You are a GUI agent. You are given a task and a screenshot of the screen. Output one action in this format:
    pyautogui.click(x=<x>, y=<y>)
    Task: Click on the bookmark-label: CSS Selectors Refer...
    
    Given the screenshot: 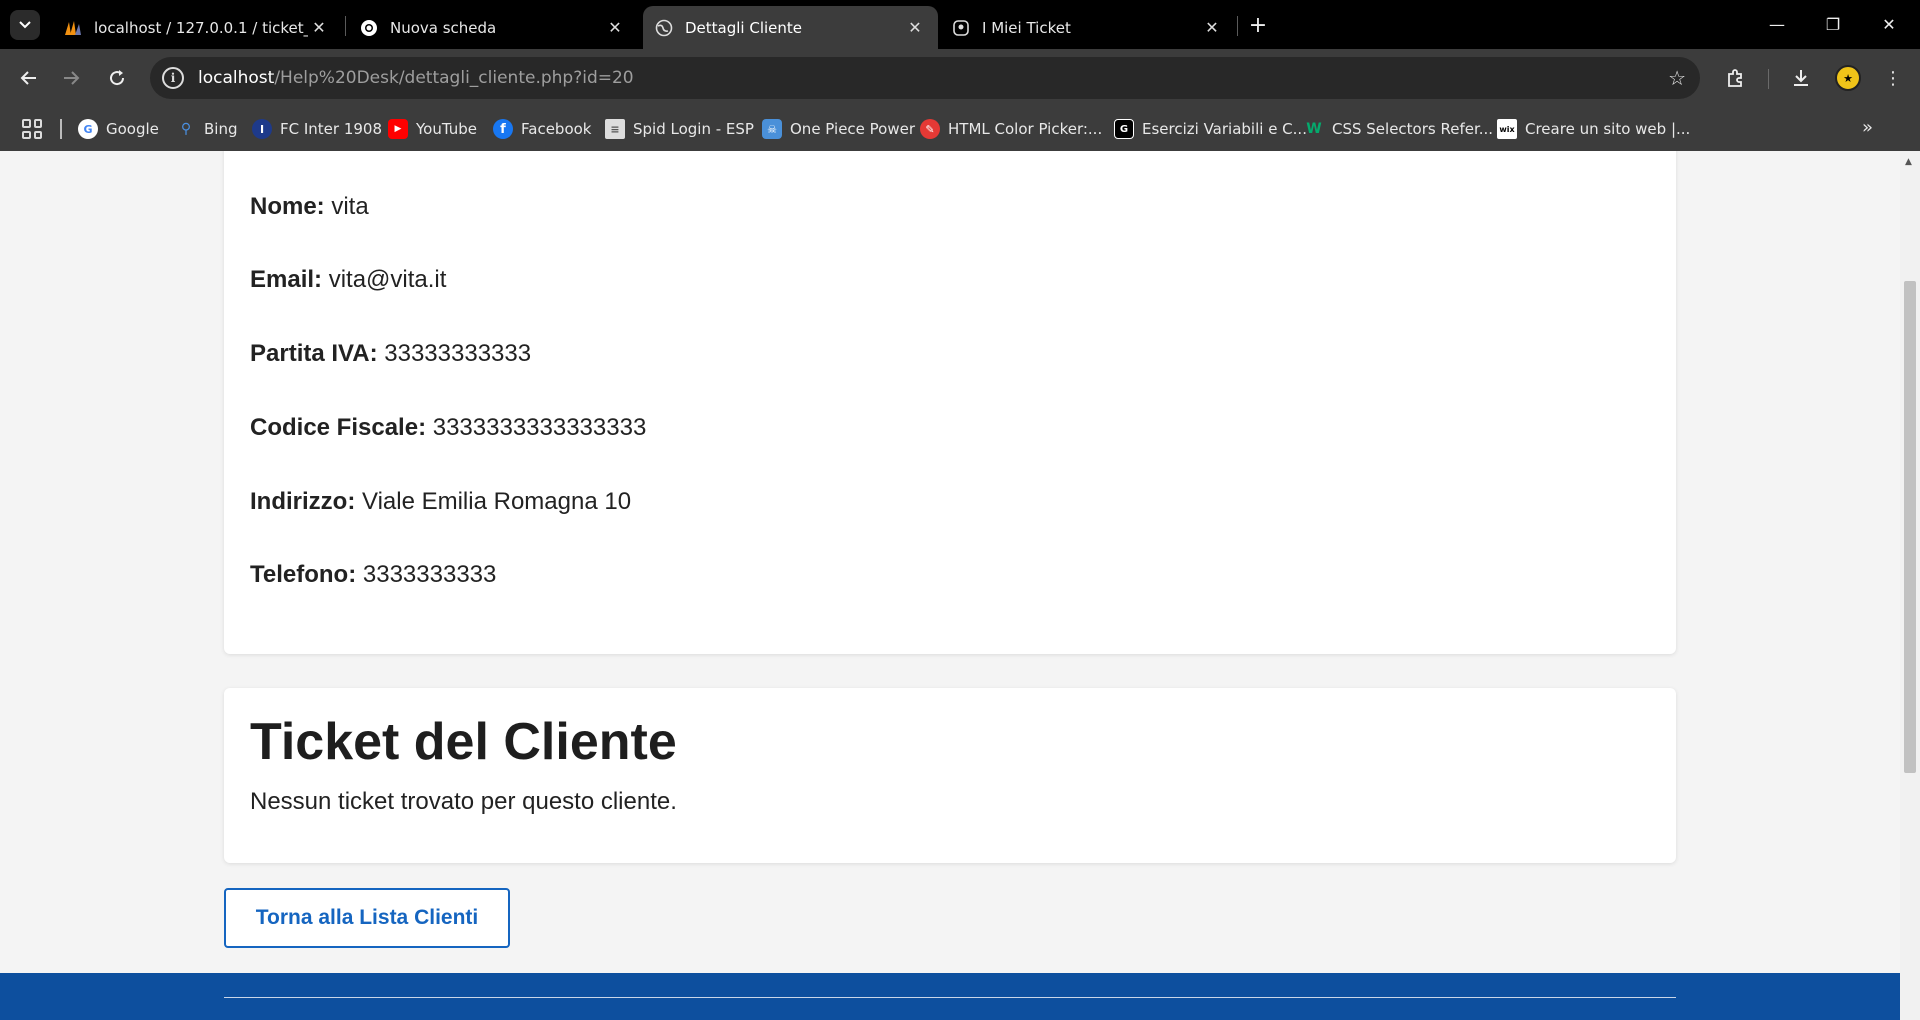 What is the action you would take?
    pyautogui.click(x=1413, y=129)
    